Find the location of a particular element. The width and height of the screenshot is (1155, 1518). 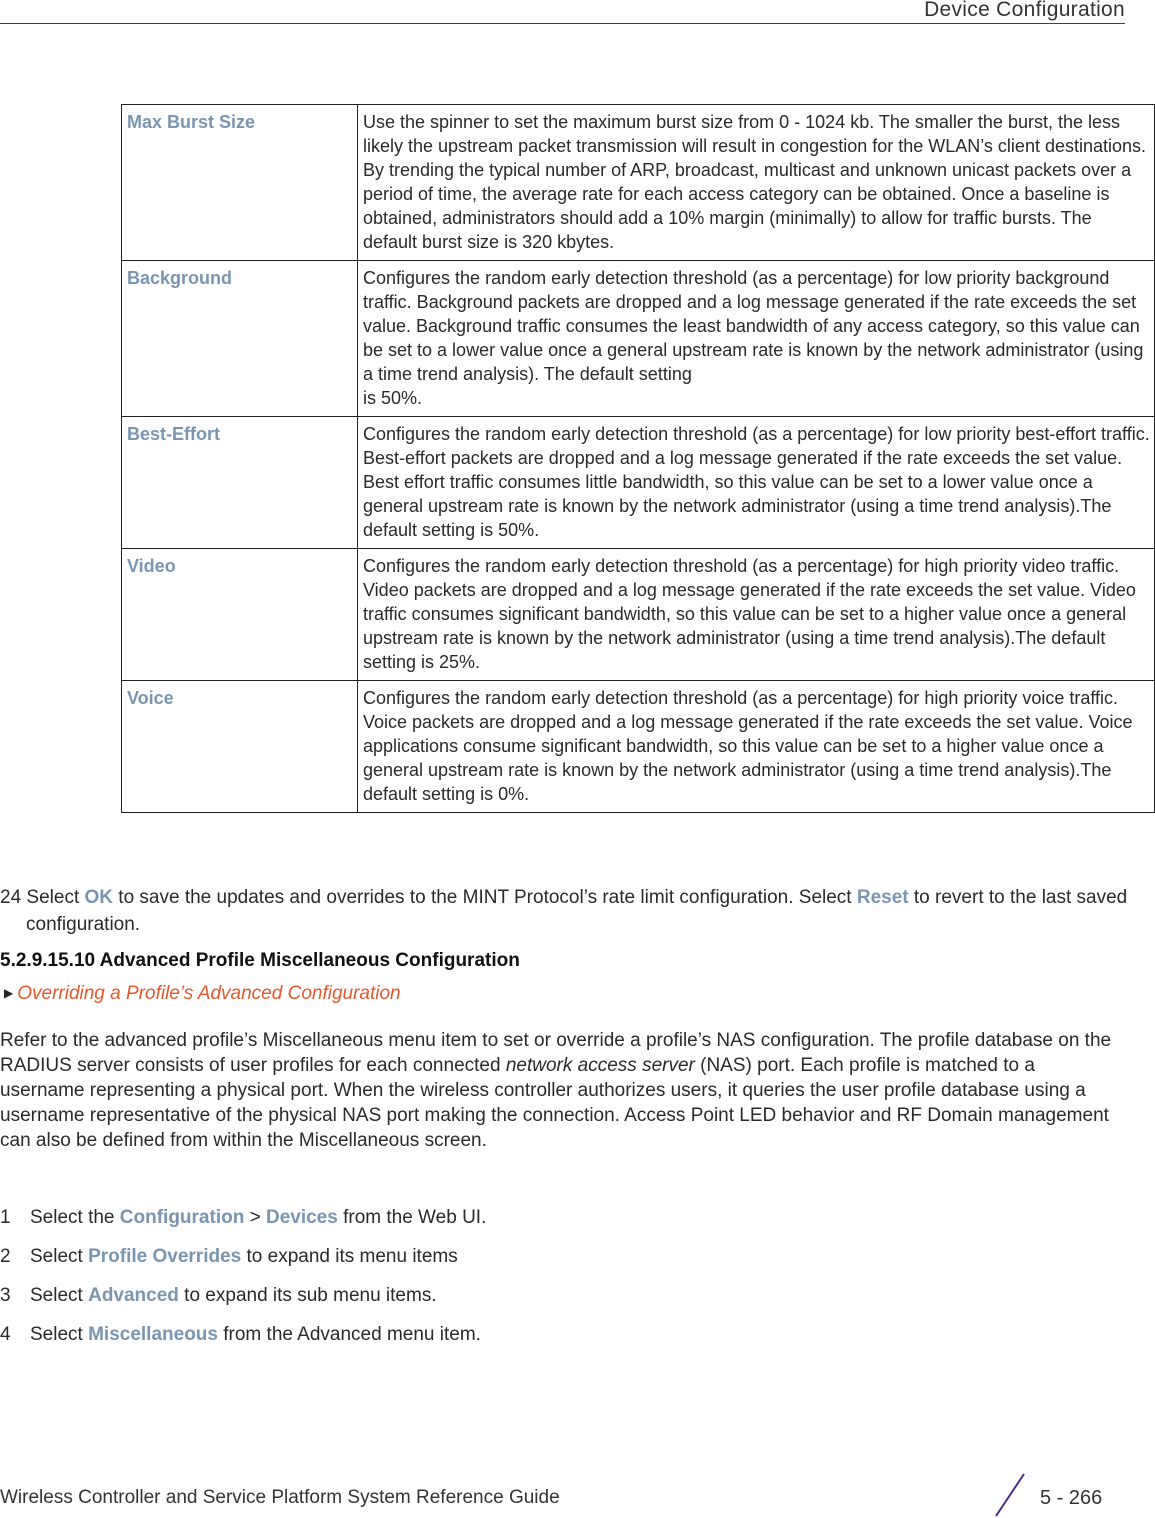

ui-label: Configuration is located at coordinates (182, 1217).